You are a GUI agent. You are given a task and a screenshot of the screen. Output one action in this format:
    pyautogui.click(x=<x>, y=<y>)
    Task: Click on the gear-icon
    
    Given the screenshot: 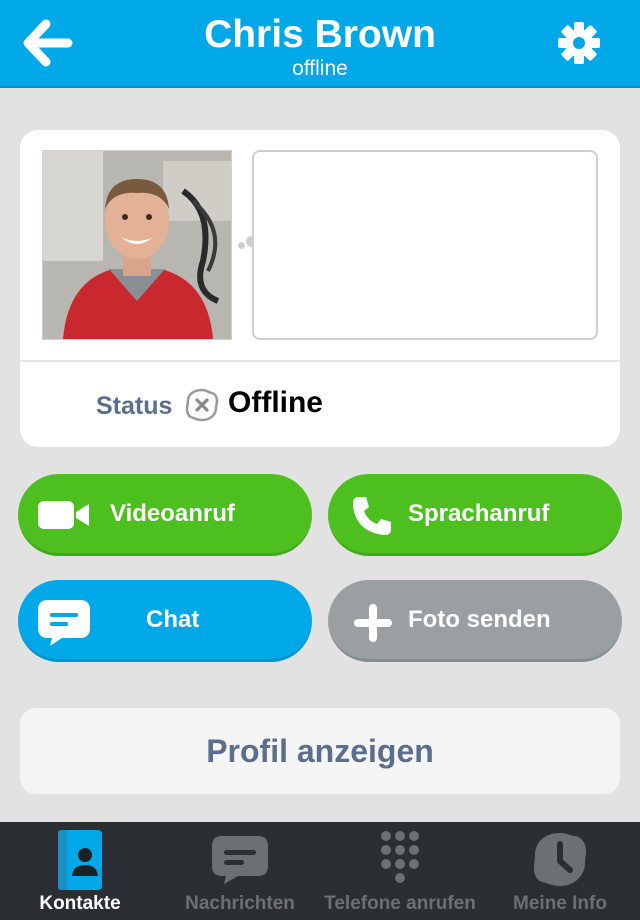 What is the action you would take?
    pyautogui.click(x=579, y=43)
    